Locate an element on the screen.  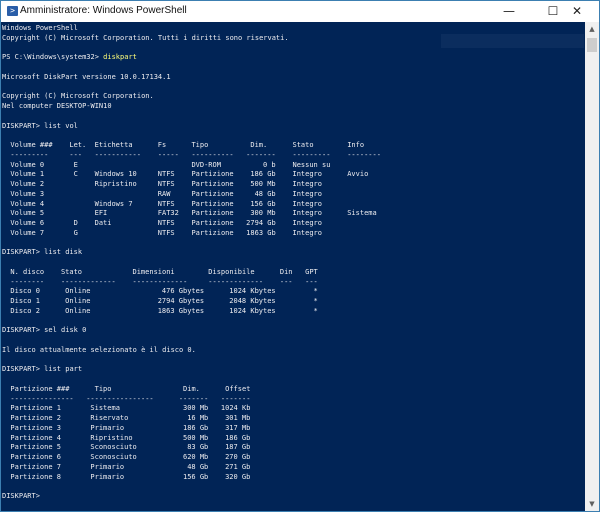
command: list disk is located at coordinates (63, 252).